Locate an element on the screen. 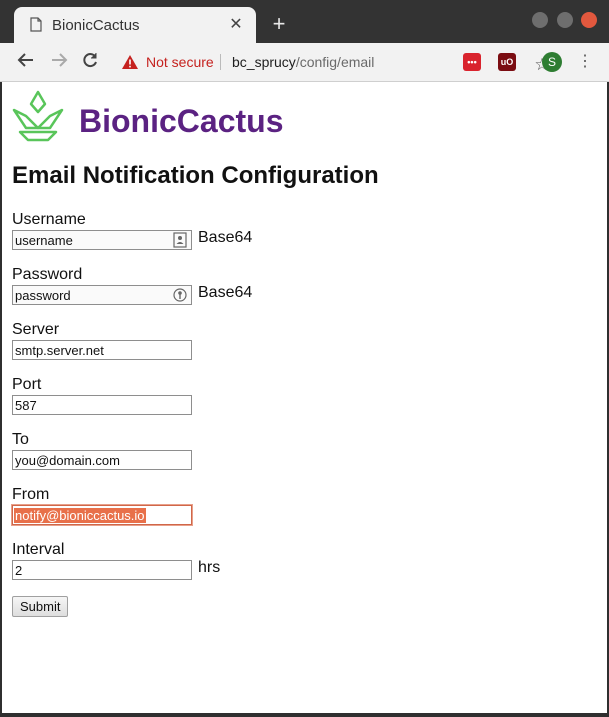 The image size is (609, 717). interval-field-group: Interval hrs is located at coordinates (116, 560).